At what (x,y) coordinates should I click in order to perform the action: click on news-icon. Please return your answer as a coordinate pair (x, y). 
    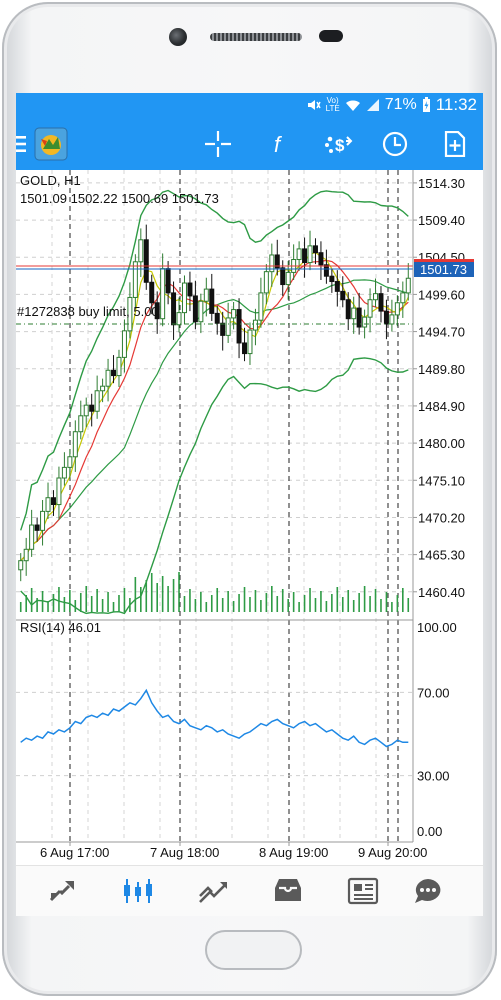
    Looking at the image, I should click on (363, 891).